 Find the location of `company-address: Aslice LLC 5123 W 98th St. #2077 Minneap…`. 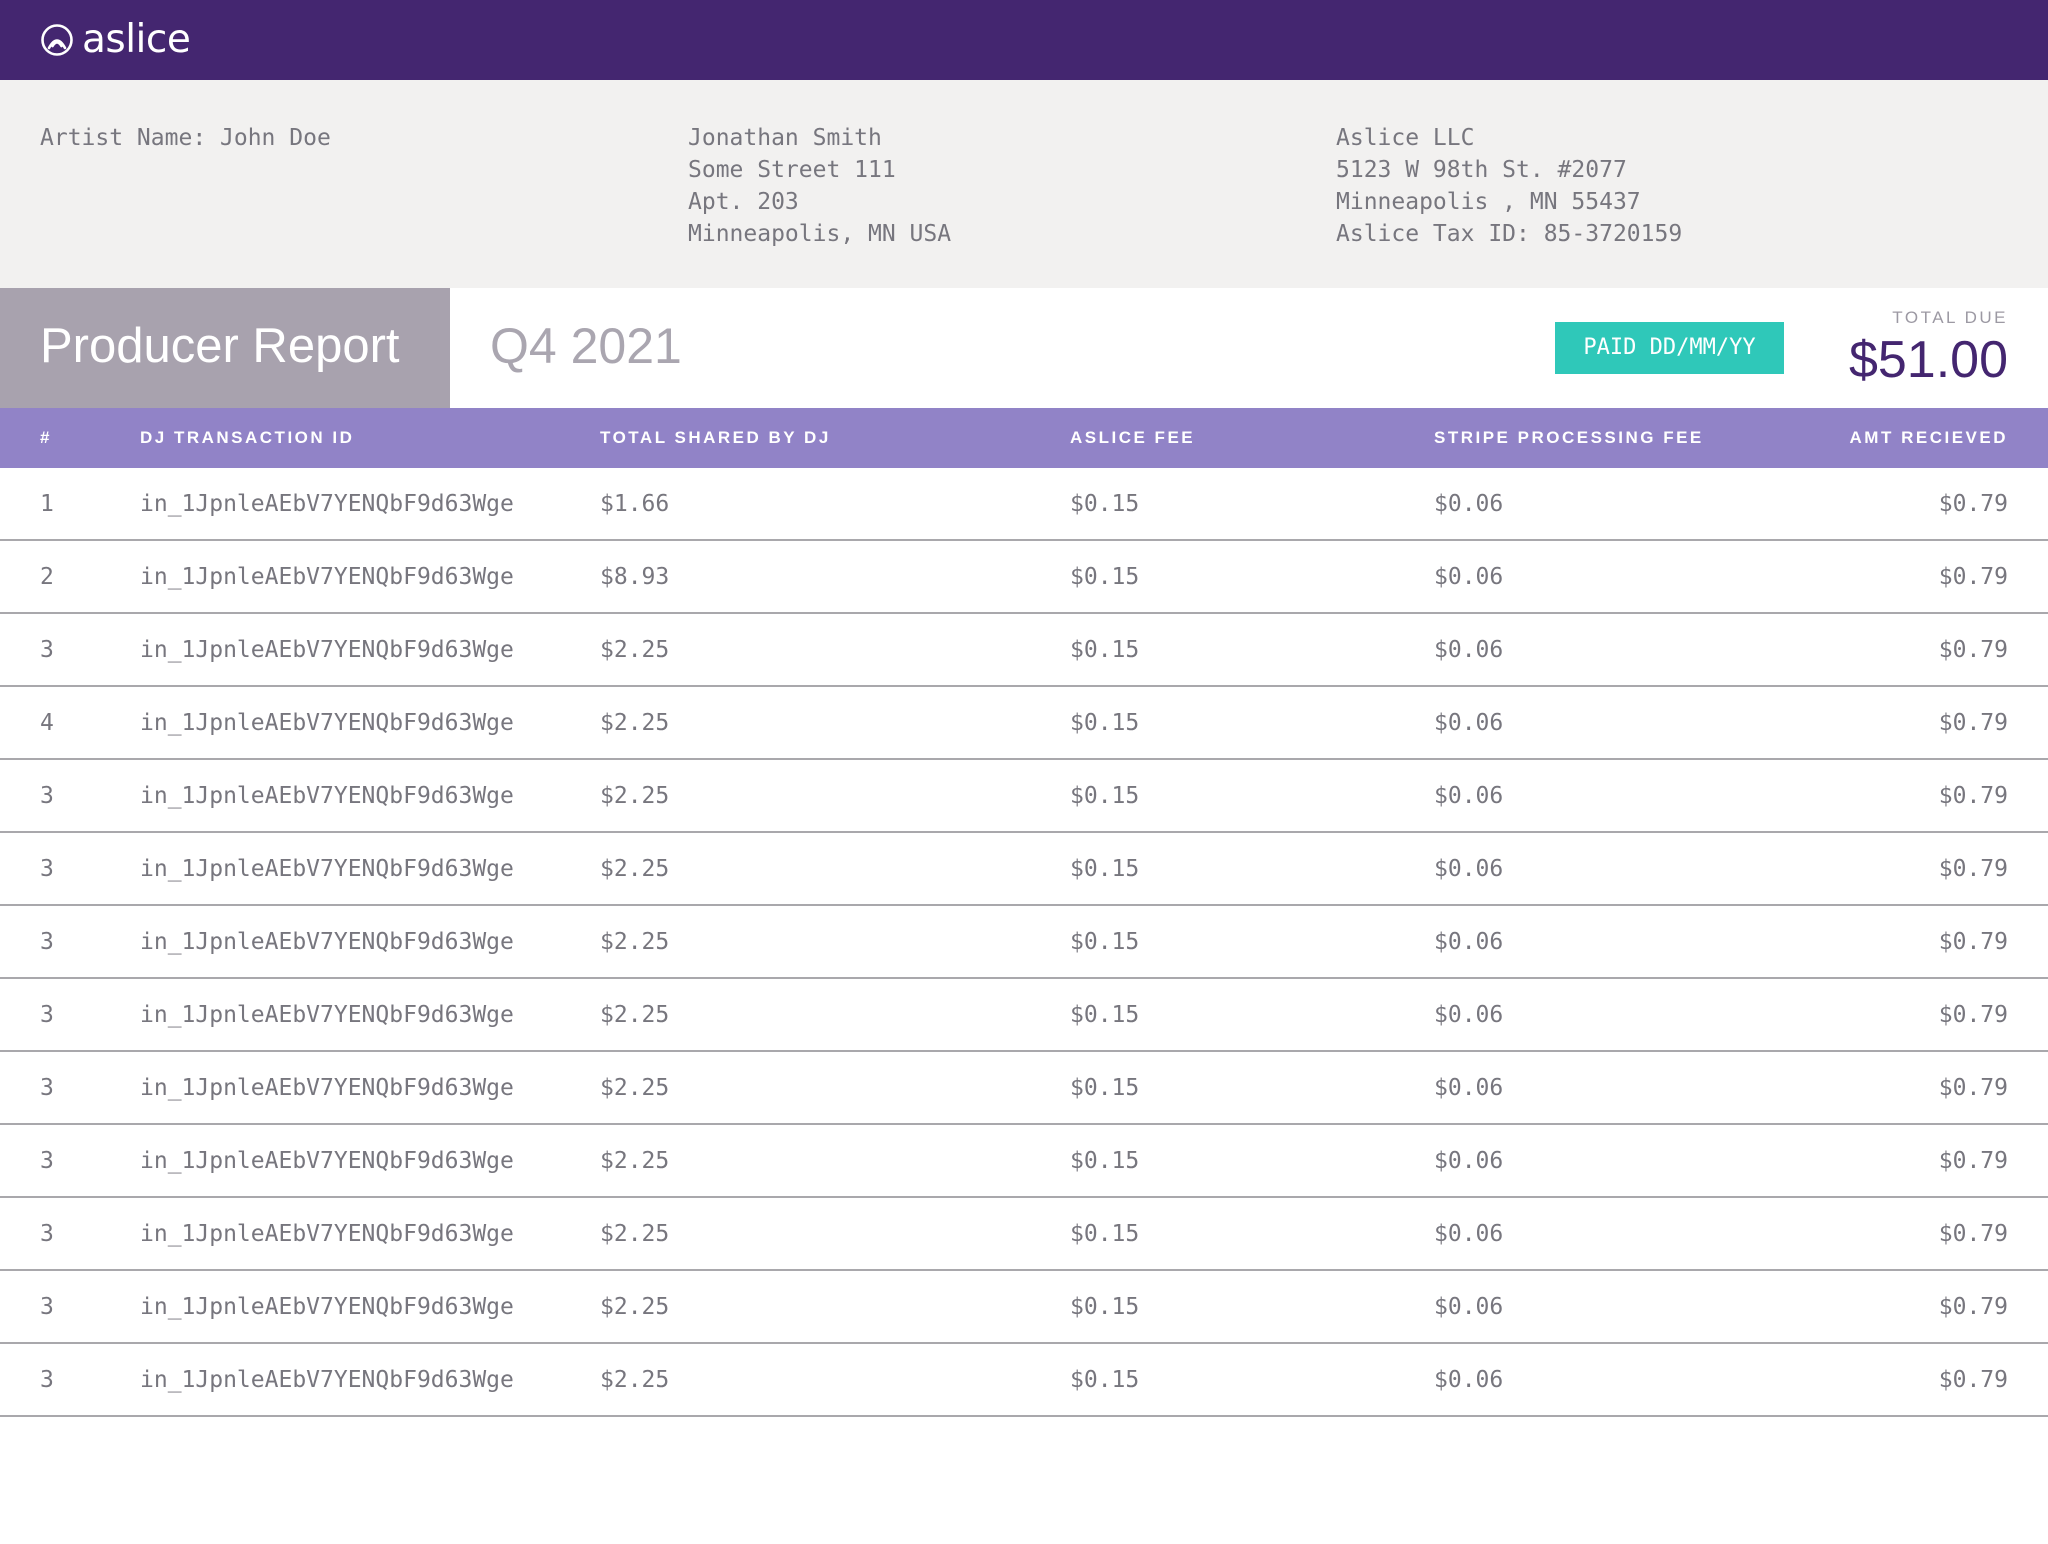

company-address: Aslice LLC 5123 W 98th St. #2077 Minneap… is located at coordinates (1509, 186).